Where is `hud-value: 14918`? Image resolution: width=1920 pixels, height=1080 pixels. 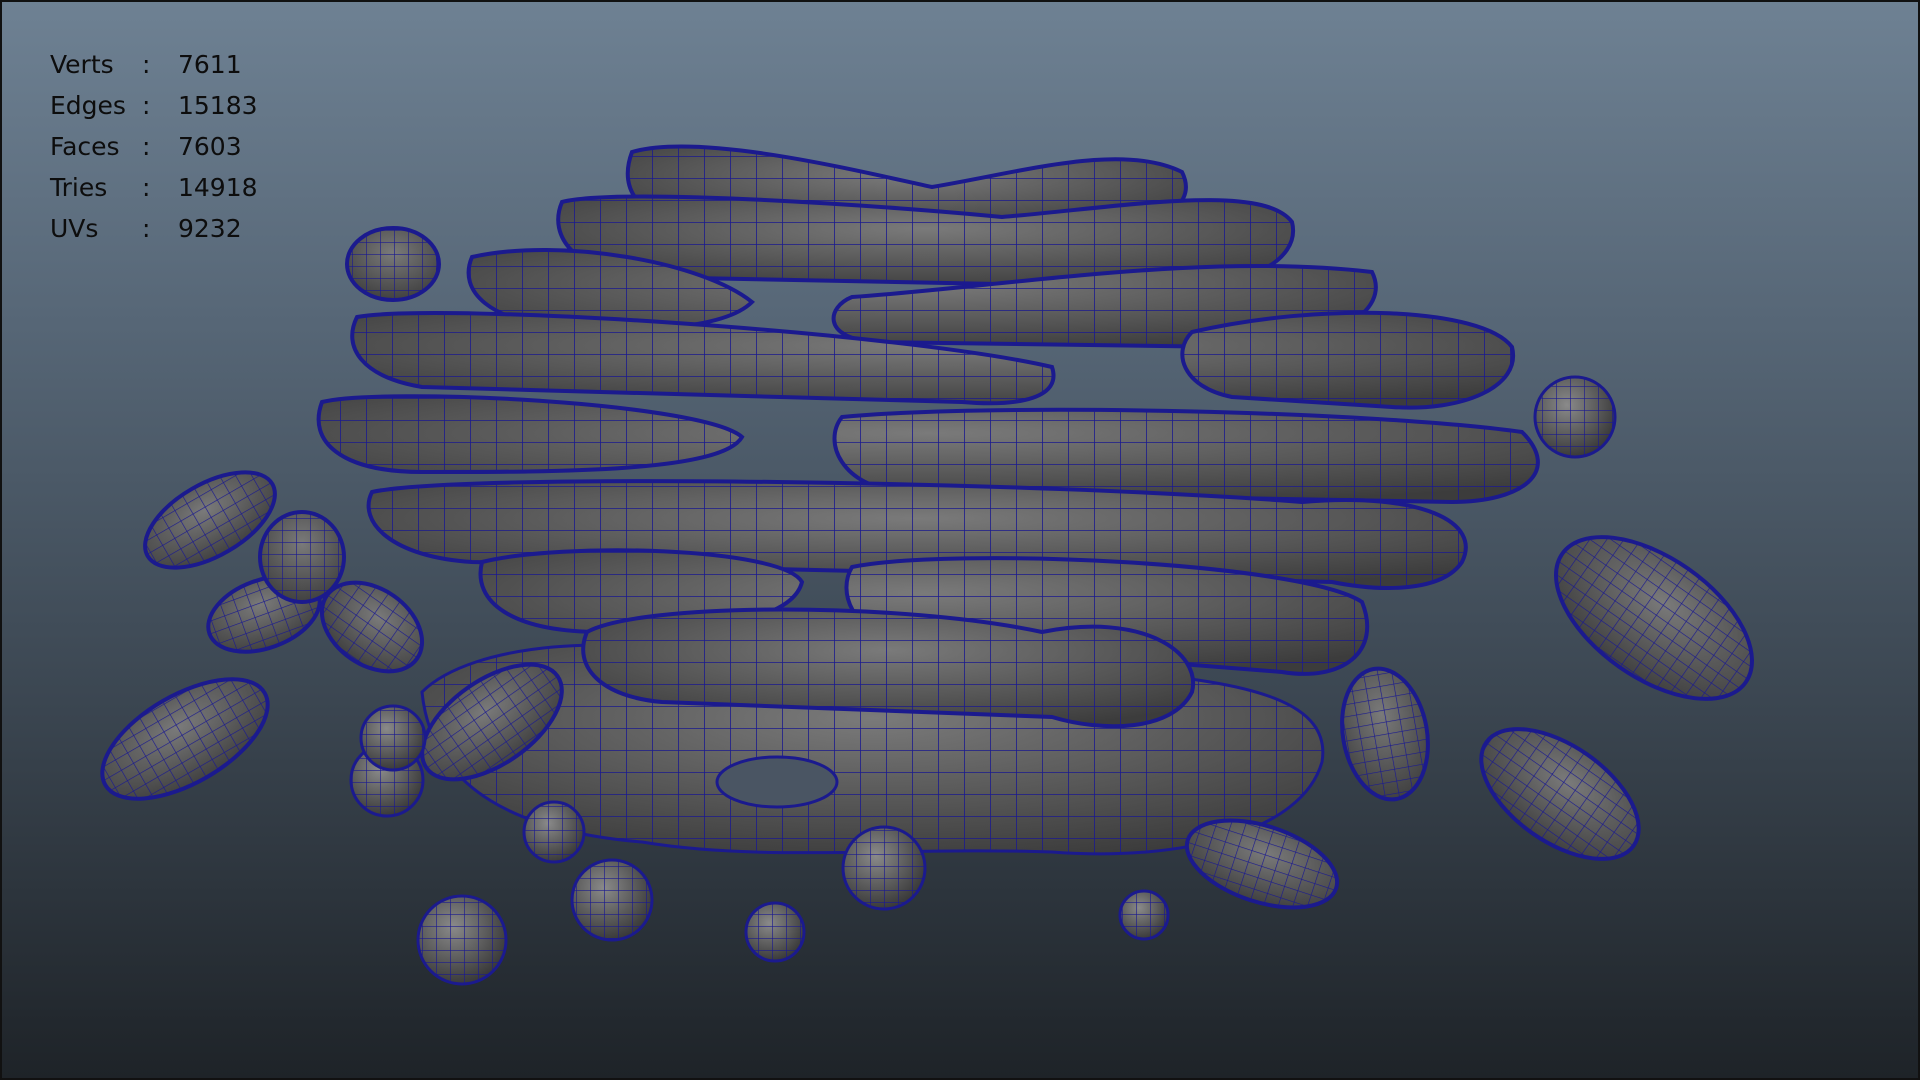
hud-value: 14918 is located at coordinates (218, 187).